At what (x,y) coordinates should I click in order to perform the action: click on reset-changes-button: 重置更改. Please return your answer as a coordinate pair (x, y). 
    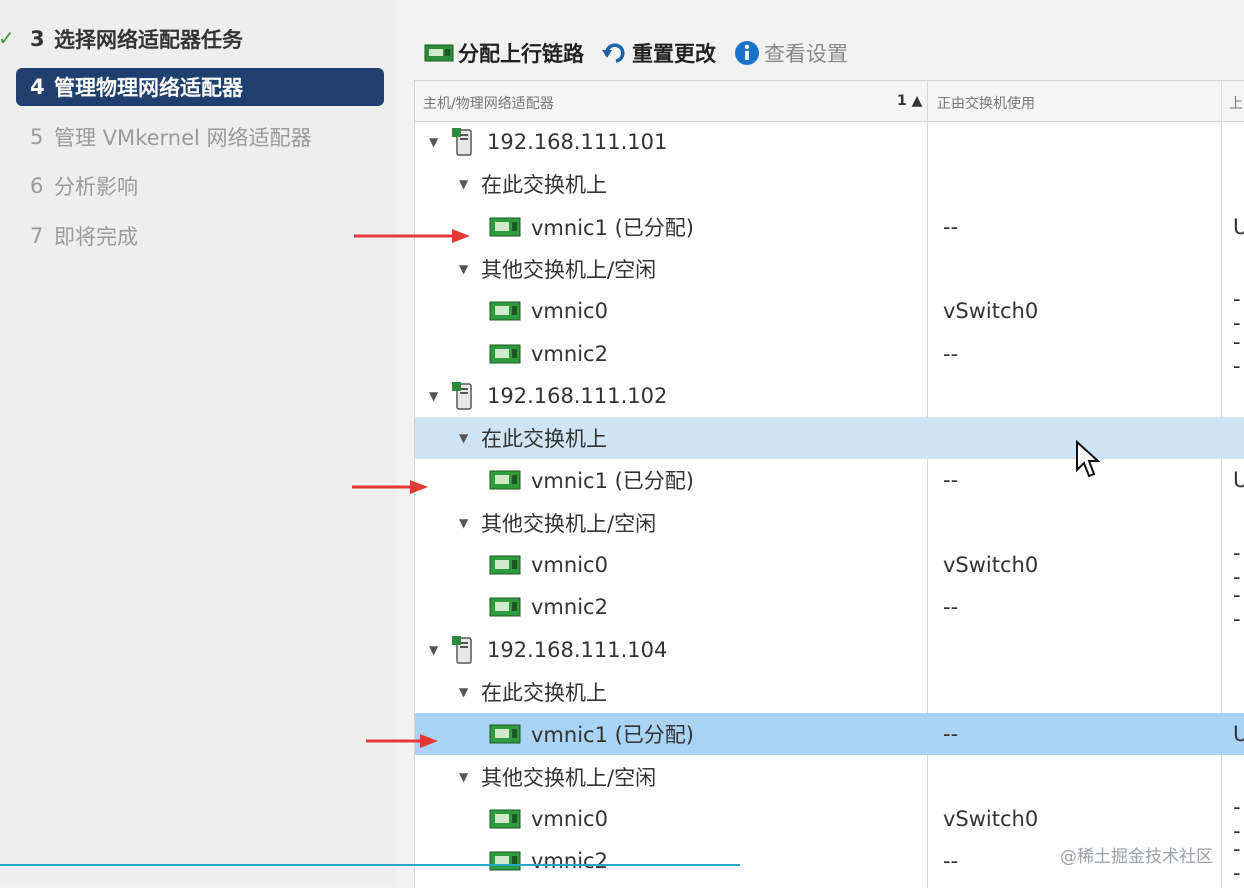
    Looking at the image, I should click on (659, 53).